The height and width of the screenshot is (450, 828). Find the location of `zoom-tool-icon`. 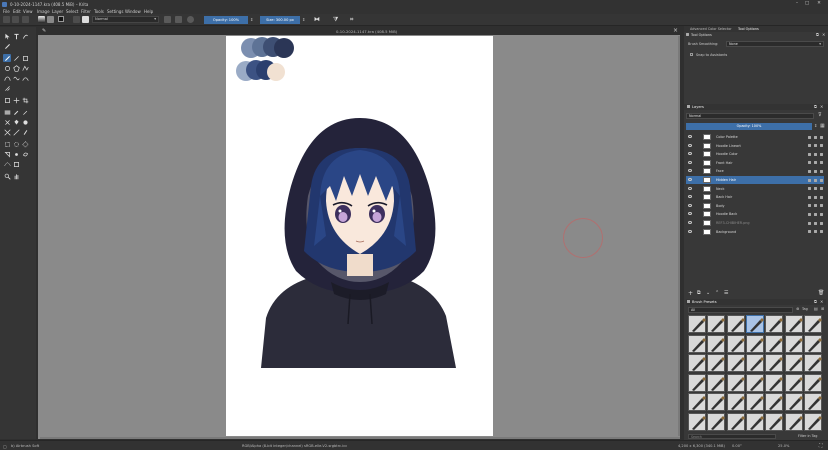

zoom-tool-icon is located at coordinates (7, 176).